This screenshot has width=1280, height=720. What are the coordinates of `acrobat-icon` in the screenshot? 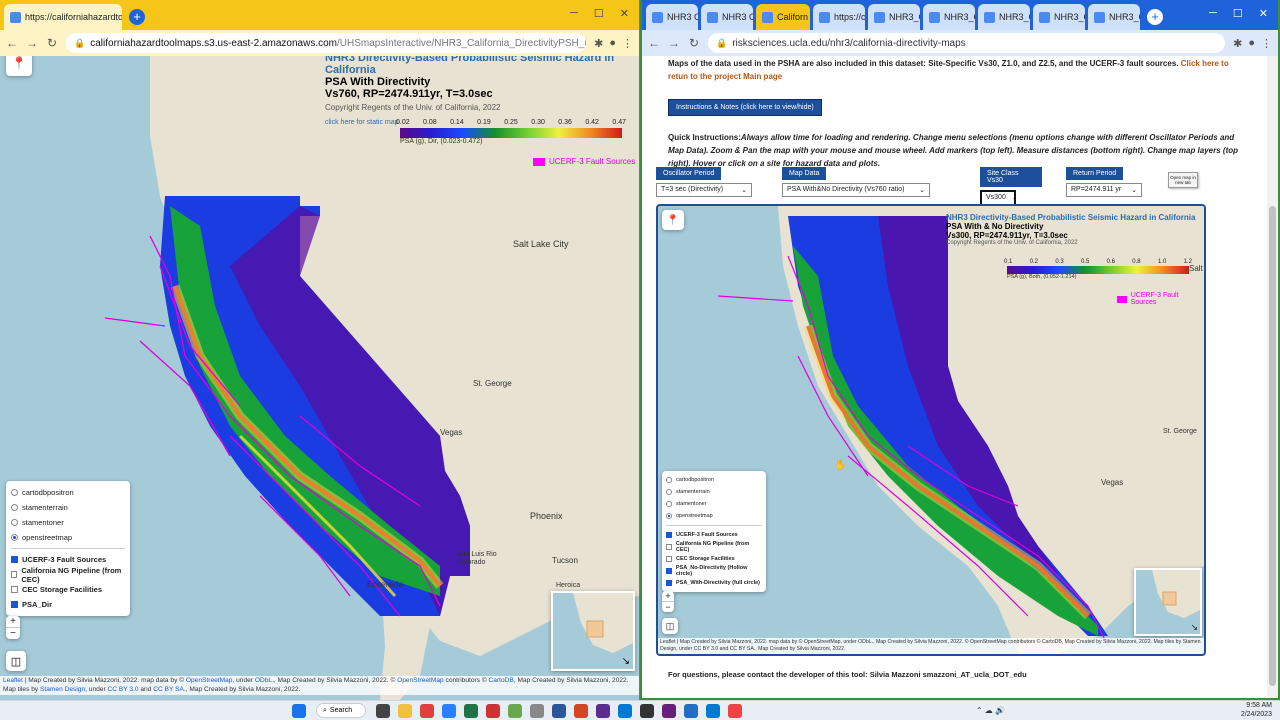 It's located at (493, 710).